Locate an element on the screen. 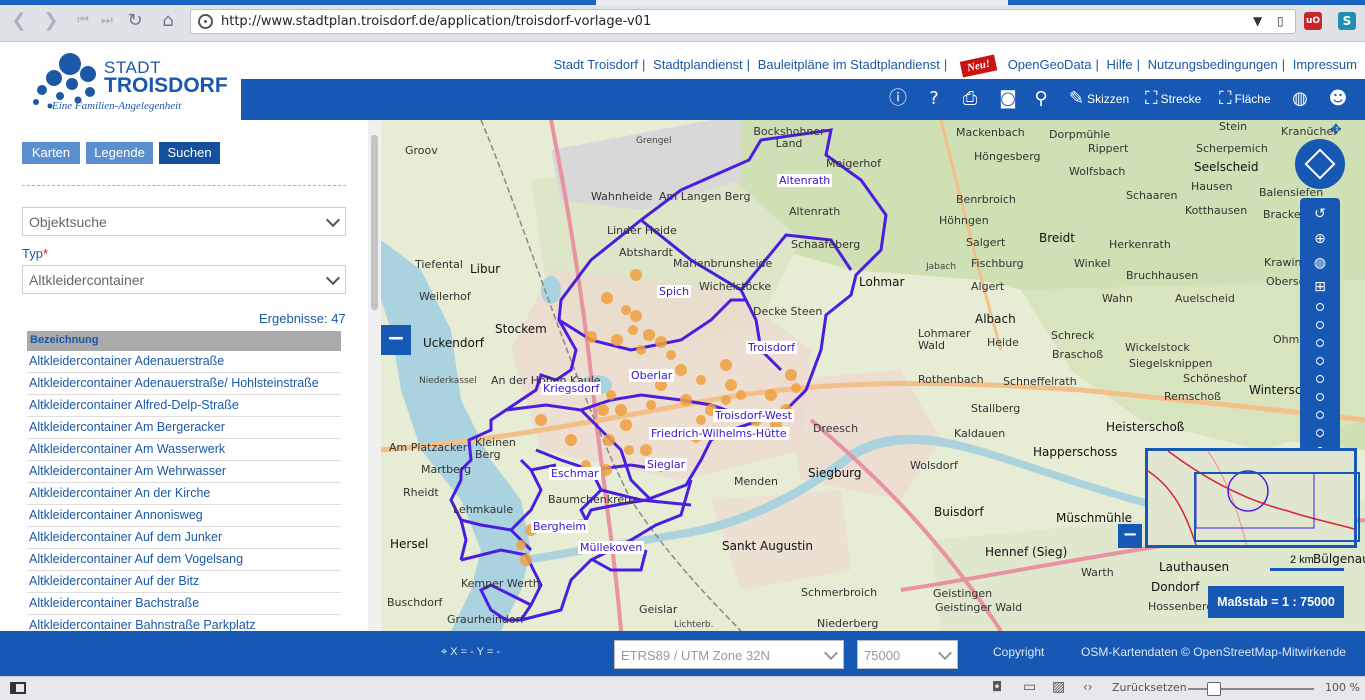 The height and width of the screenshot is (700, 1365). pan-control is located at coordinates (1320, 164).